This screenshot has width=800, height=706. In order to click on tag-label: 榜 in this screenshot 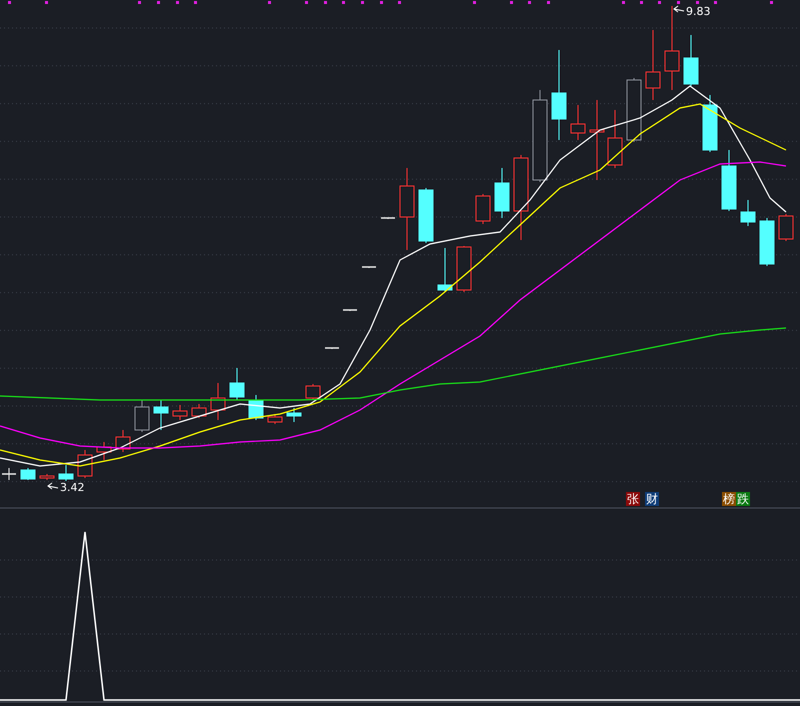, I will do `click(729, 499)`.